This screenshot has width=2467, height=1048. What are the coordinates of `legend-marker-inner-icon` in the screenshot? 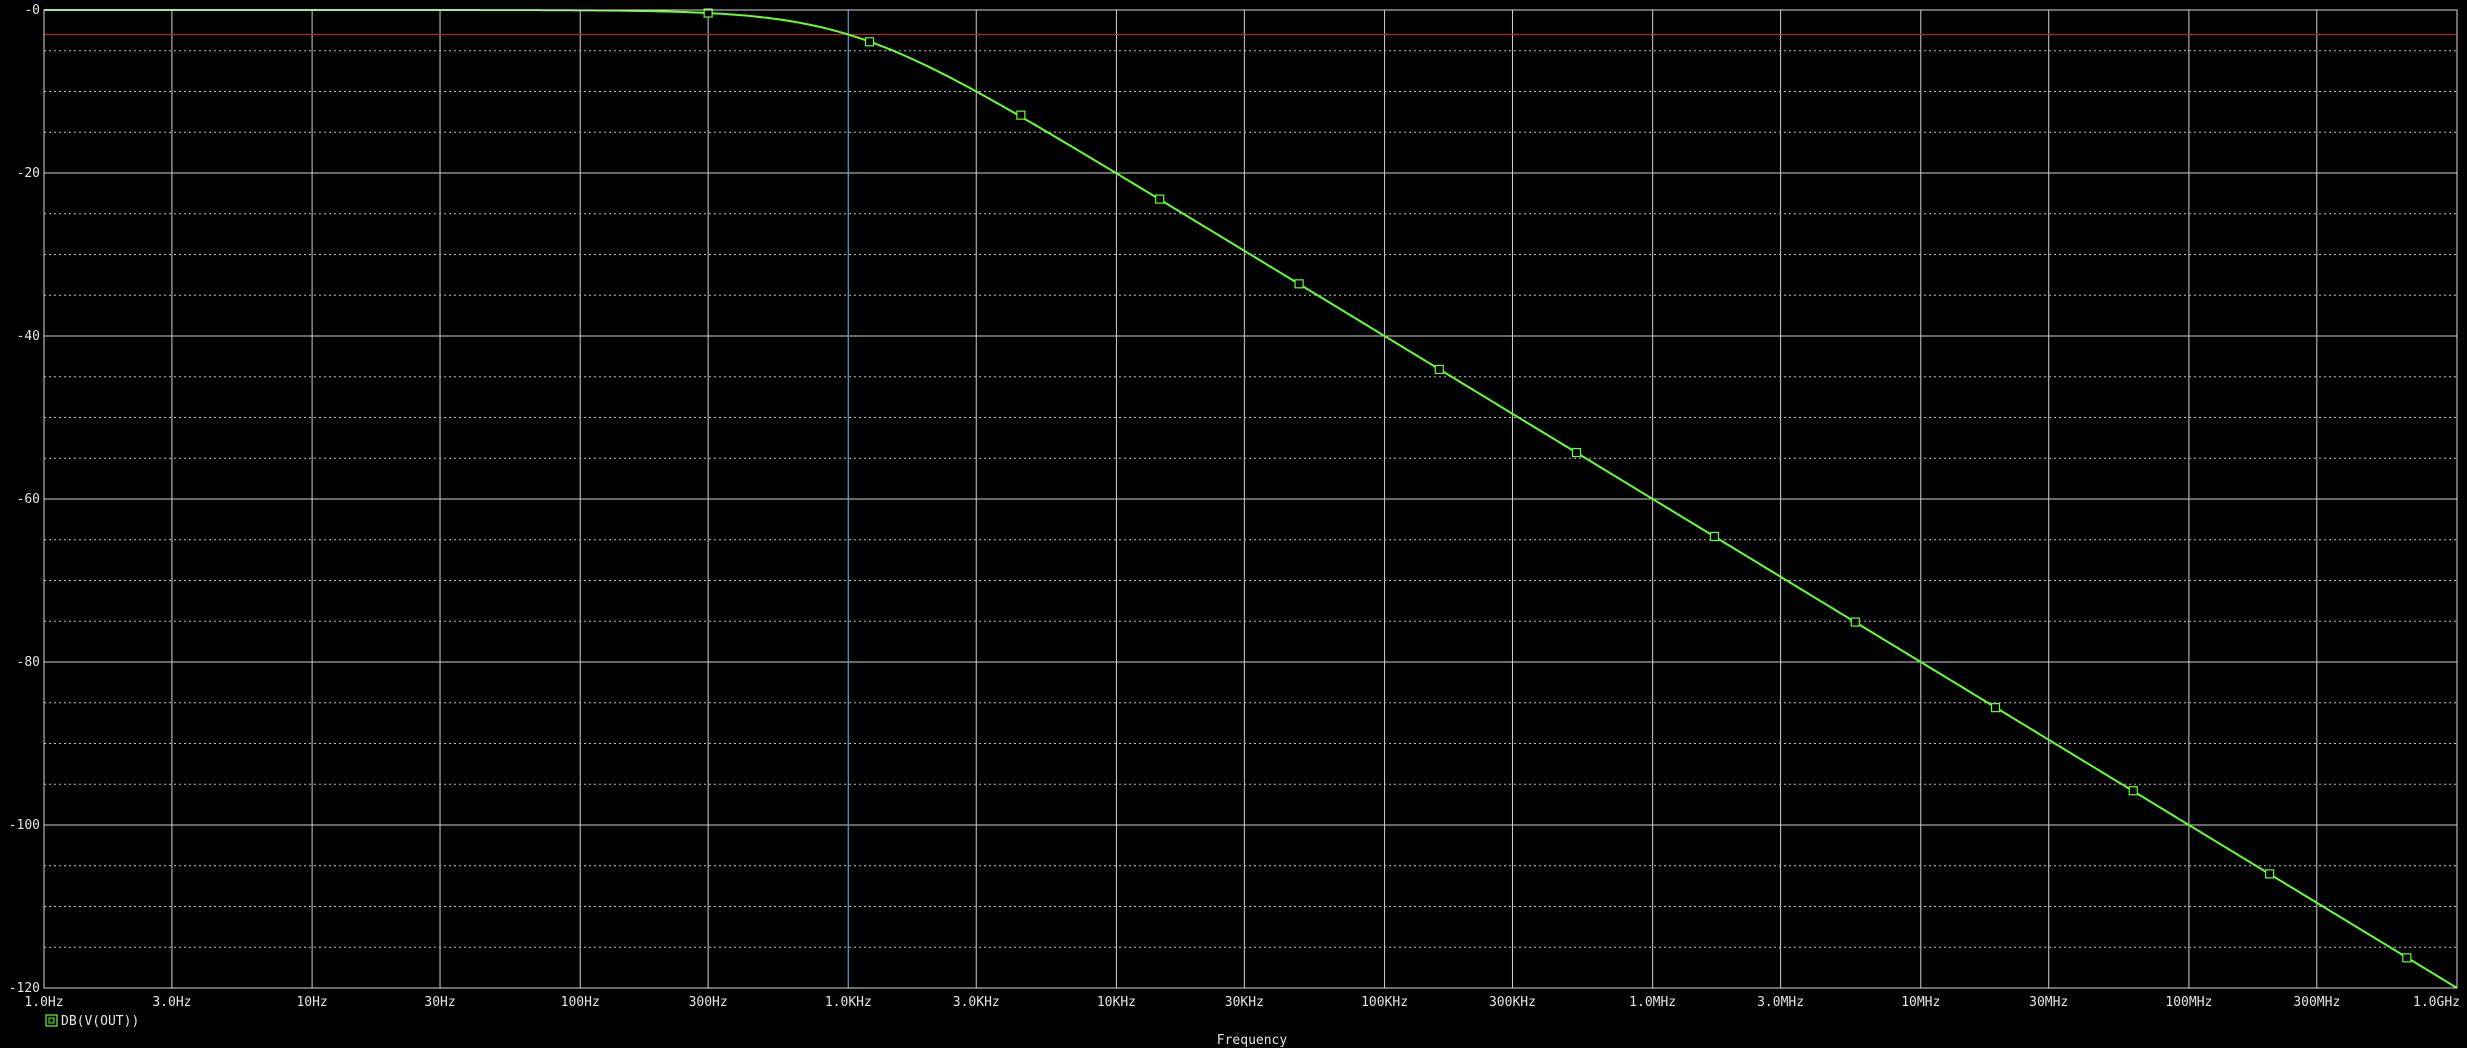 It's located at (51, 1020).